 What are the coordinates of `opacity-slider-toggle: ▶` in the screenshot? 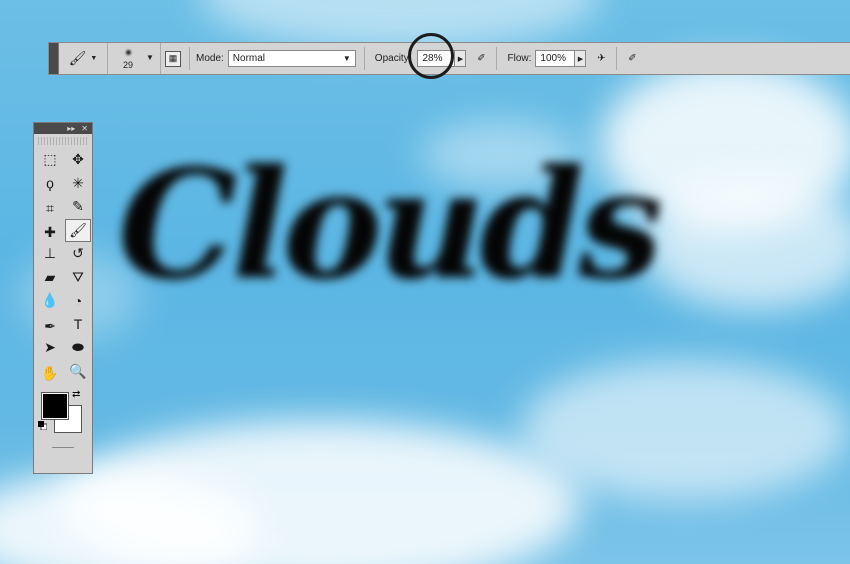 It's located at (461, 58).